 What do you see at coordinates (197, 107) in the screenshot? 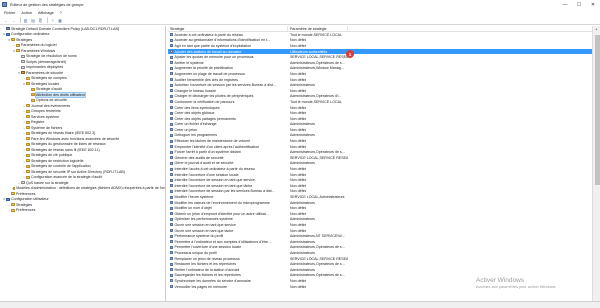
I see `policy-name: Créer des liens symboliques` at bounding box center [197, 107].